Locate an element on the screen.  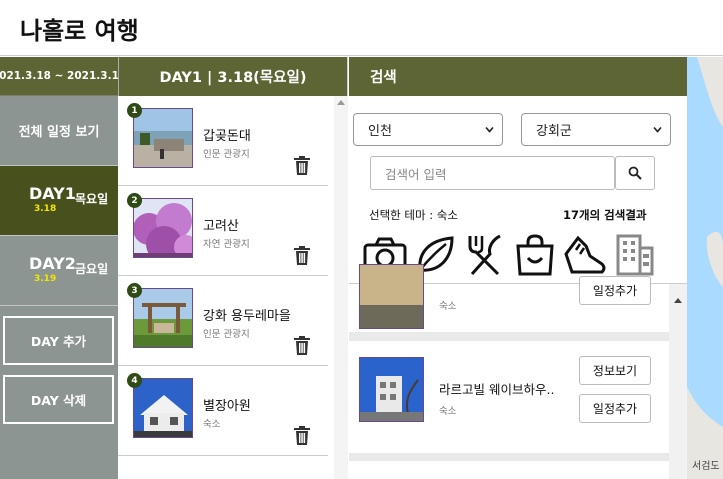
day2-weekday: 금요일 is located at coordinates (92, 269).